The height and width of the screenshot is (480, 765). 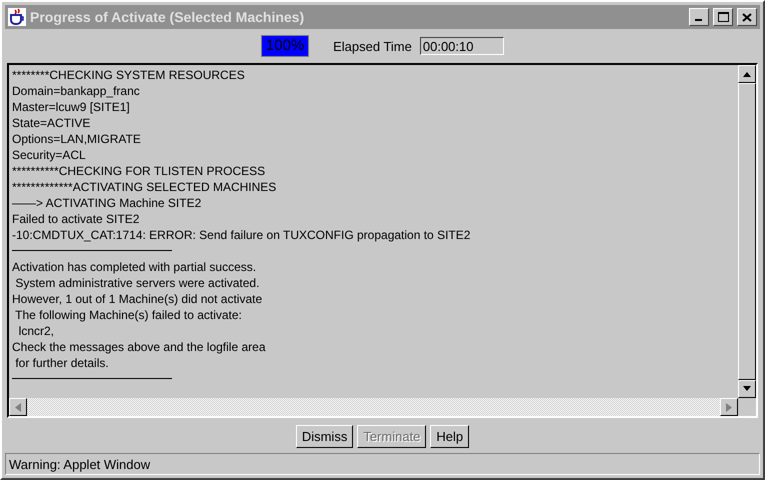 What do you see at coordinates (450, 436) in the screenshot?
I see `dialog-button: Help` at bounding box center [450, 436].